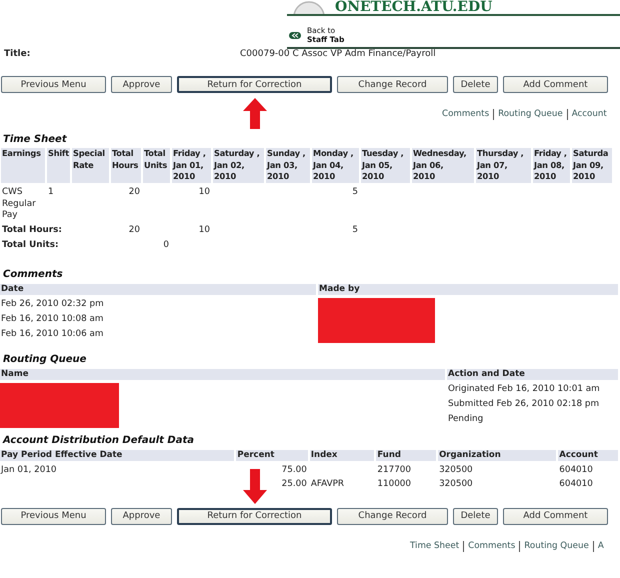 The width and height of the screenshot is (620, 578). What do you see at coordinates (551, 165) in the screenshot?
I see `column-header: Friday , Jan 08, 2010` at bounding box center [551, 165].